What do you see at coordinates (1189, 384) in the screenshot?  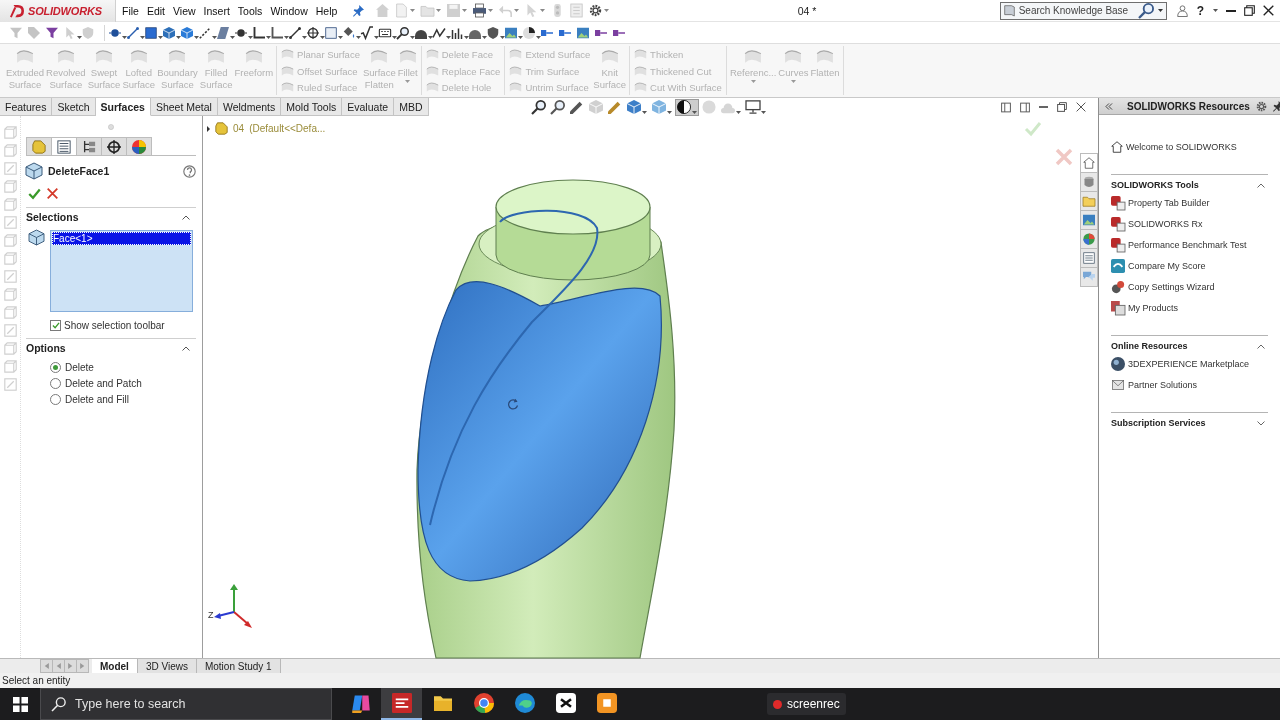 I see `resource-link: Partner Solutions` at bounding box center [1189, 384].